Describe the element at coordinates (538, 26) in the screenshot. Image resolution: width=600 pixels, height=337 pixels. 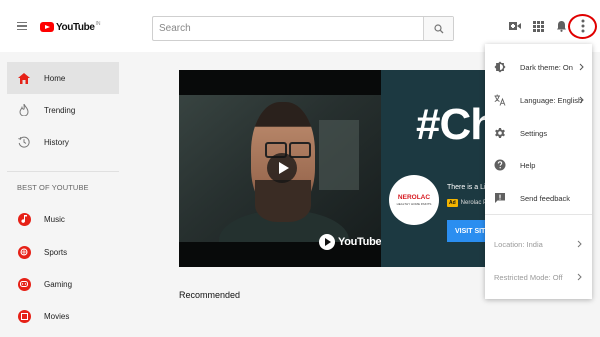
I see `apps-icon` at that location.